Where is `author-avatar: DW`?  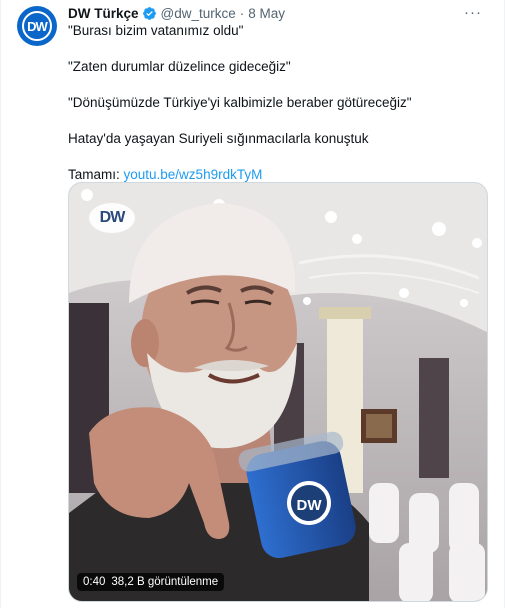 author-avatar: DW is located at coordinates (37, 26).